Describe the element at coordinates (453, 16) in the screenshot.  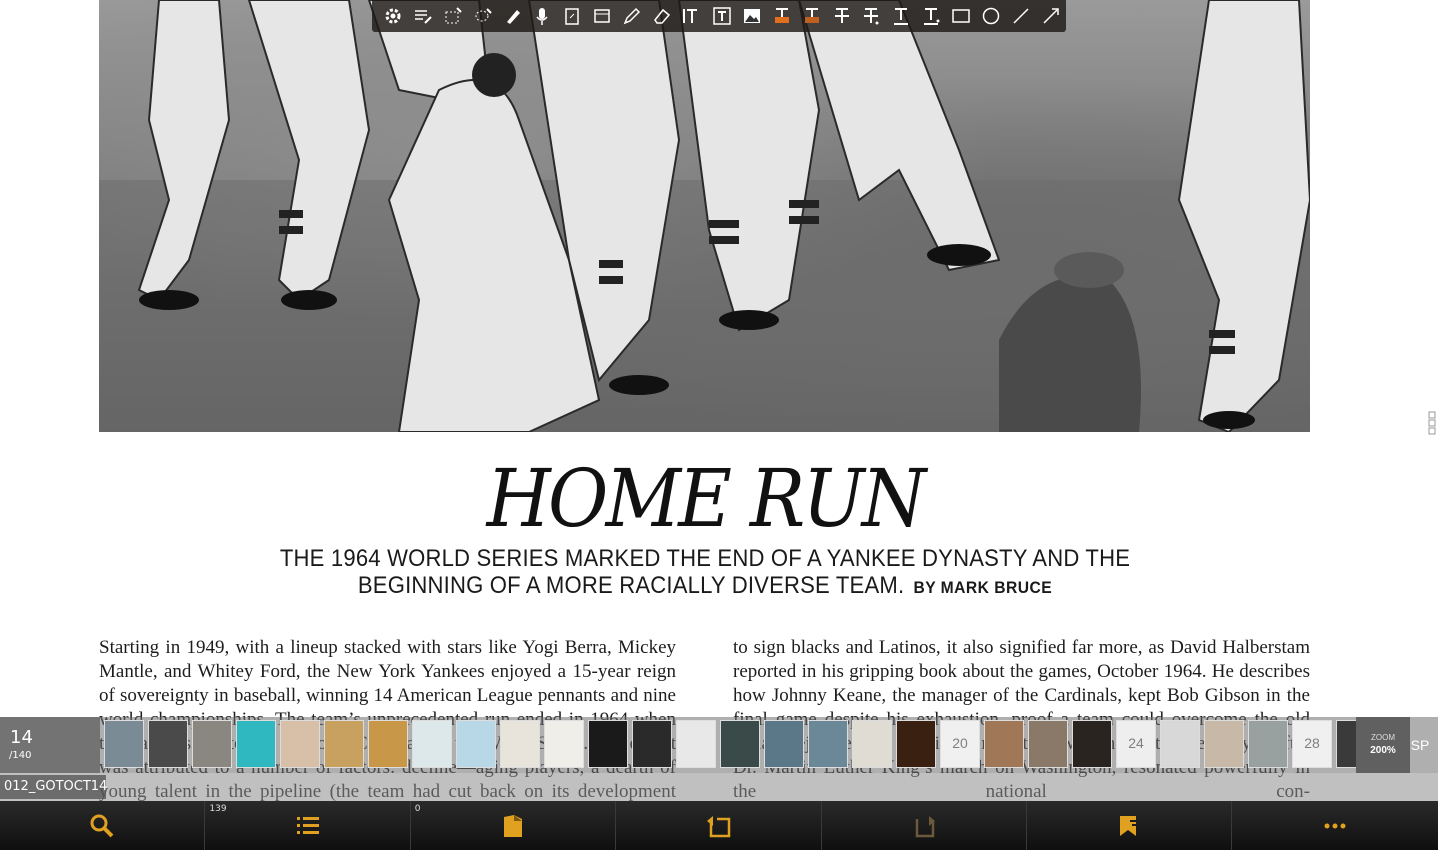
I see `select-rect-icon` at that location.